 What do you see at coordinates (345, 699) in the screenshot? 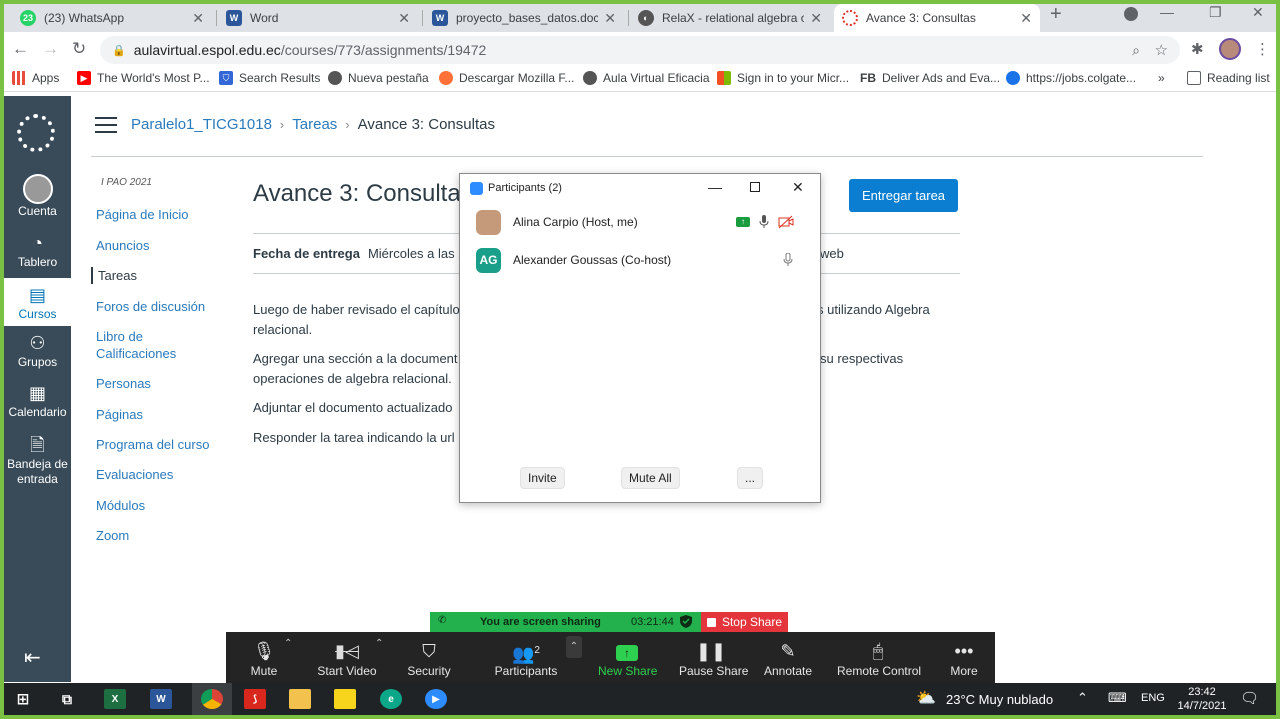
I see `sticky-notes-icon` at bounding box center [345, 699].